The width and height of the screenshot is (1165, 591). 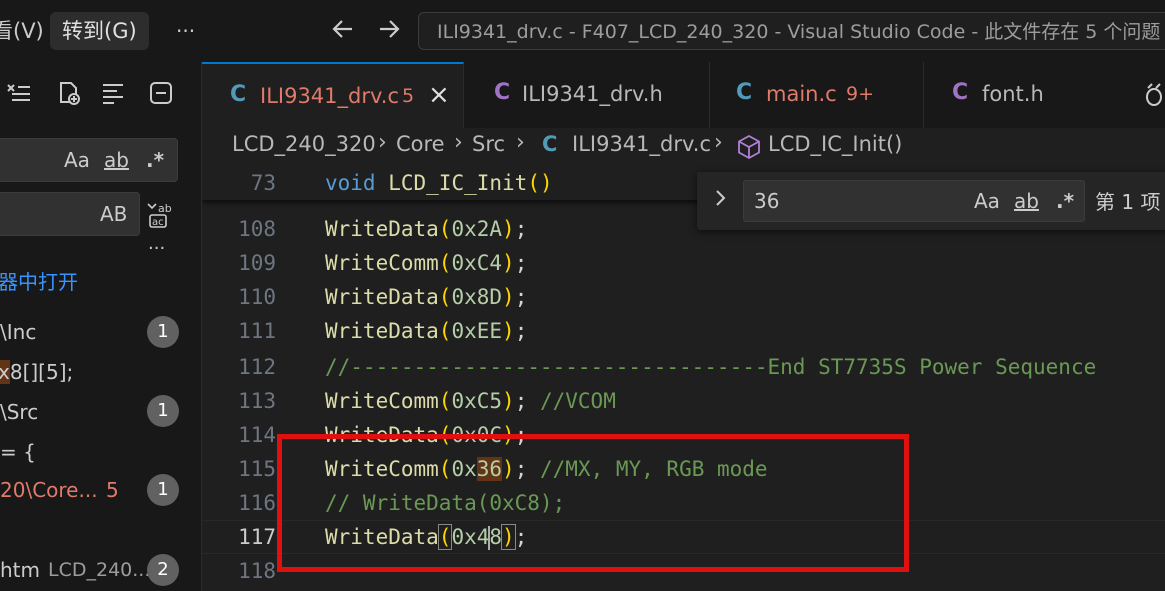 I want to click on tab-ili9341-drv-h: C ILI9341_drv.h, so click(x=587, y=95).